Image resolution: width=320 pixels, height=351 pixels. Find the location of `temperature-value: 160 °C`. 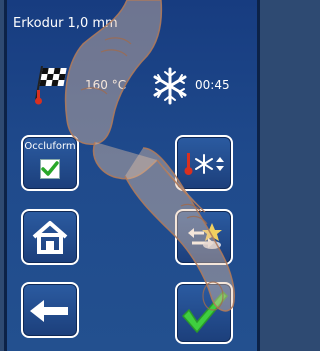

temperature-value: 160 °C is located at coordinates (106, 85).